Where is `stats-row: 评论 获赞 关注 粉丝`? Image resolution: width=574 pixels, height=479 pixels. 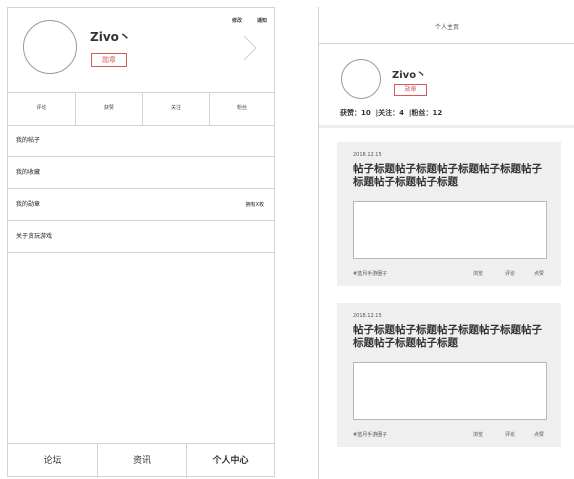
stats-row: 评论 获赞 关注 粉丝 is located at coordinates (141, 109).